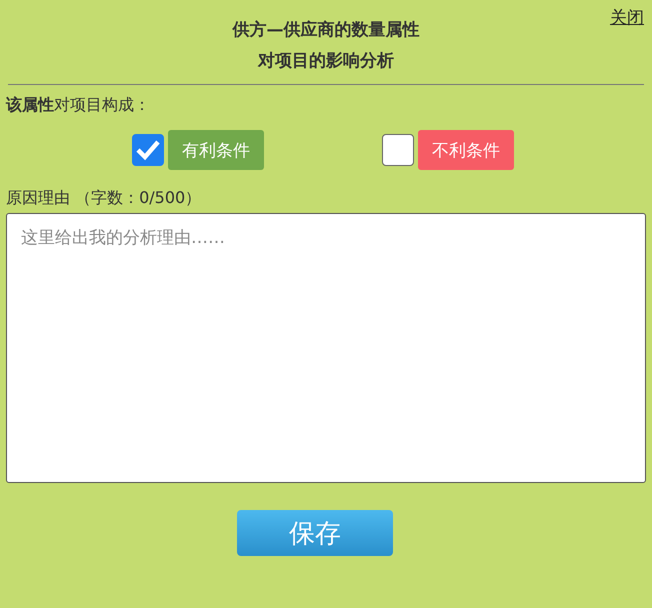 The height and width of the screenshot is (608, 652). I want to click on condition-button: 有利条件, so click(216, 150).